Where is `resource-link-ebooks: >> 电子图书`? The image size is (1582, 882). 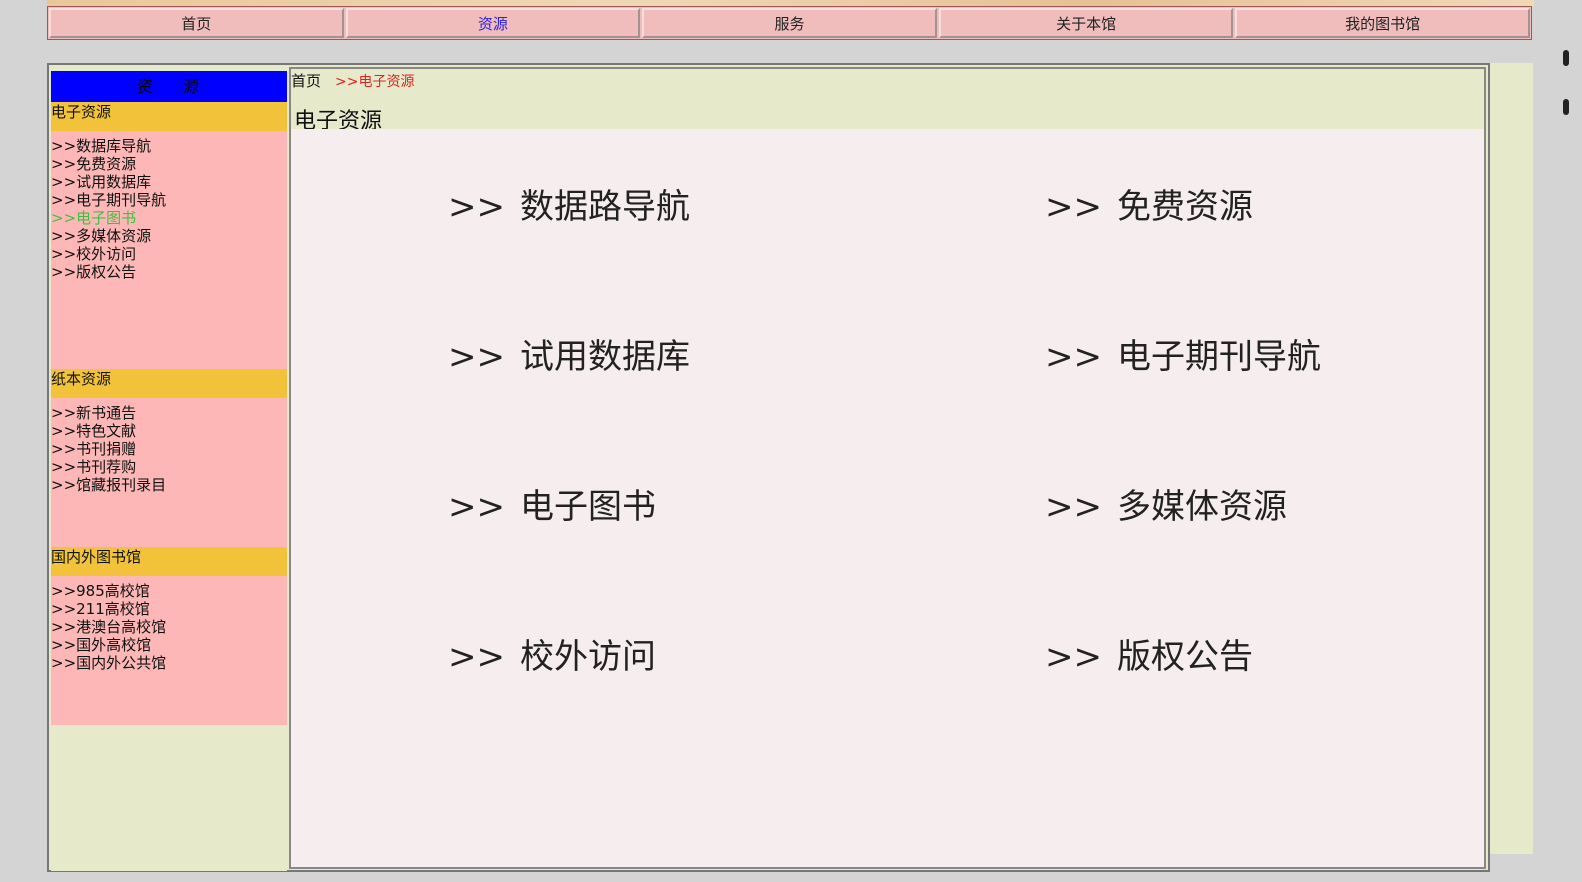
resource-link-ebooks: >> 电子图书 is located at coordinates (552, 503).